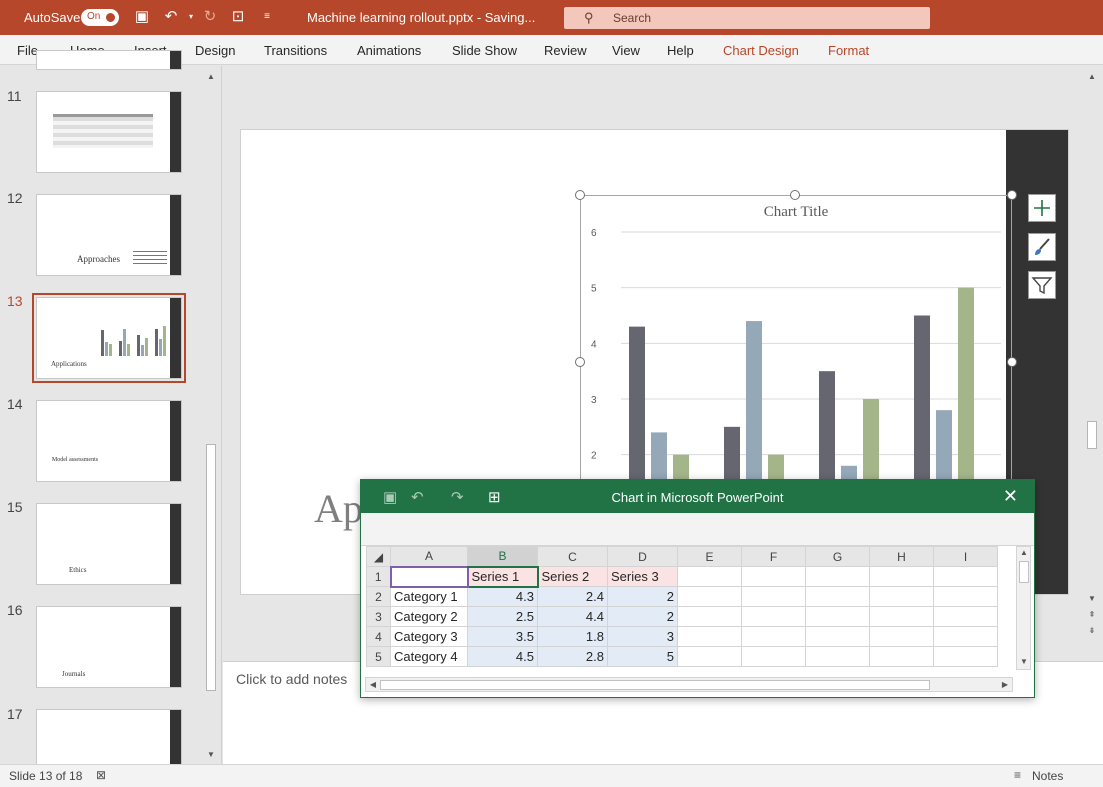  I want to click on notes-button: Notes, so click(1047, 776).